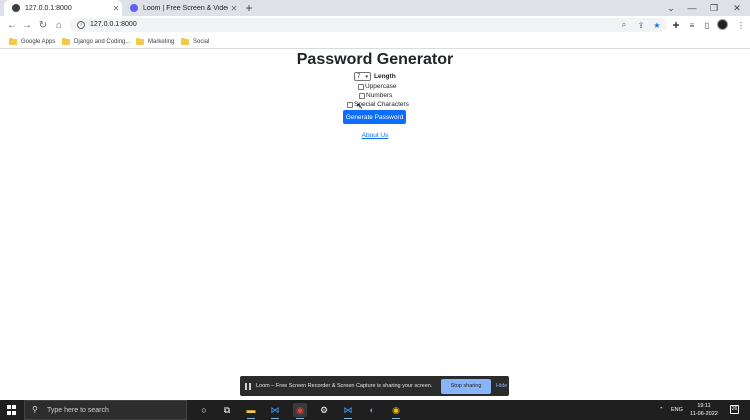 This screenshot has height=420, width=750. I want to click on site-info-icon: i, so click(81, 25).